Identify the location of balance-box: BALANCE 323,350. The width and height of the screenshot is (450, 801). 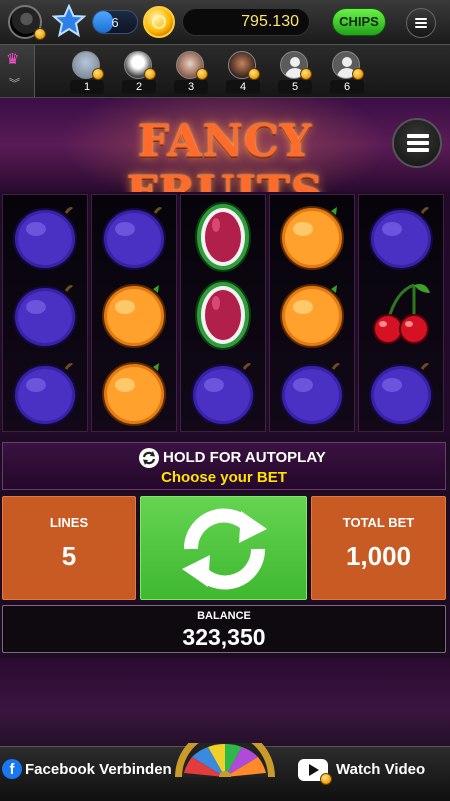
(224, 629).